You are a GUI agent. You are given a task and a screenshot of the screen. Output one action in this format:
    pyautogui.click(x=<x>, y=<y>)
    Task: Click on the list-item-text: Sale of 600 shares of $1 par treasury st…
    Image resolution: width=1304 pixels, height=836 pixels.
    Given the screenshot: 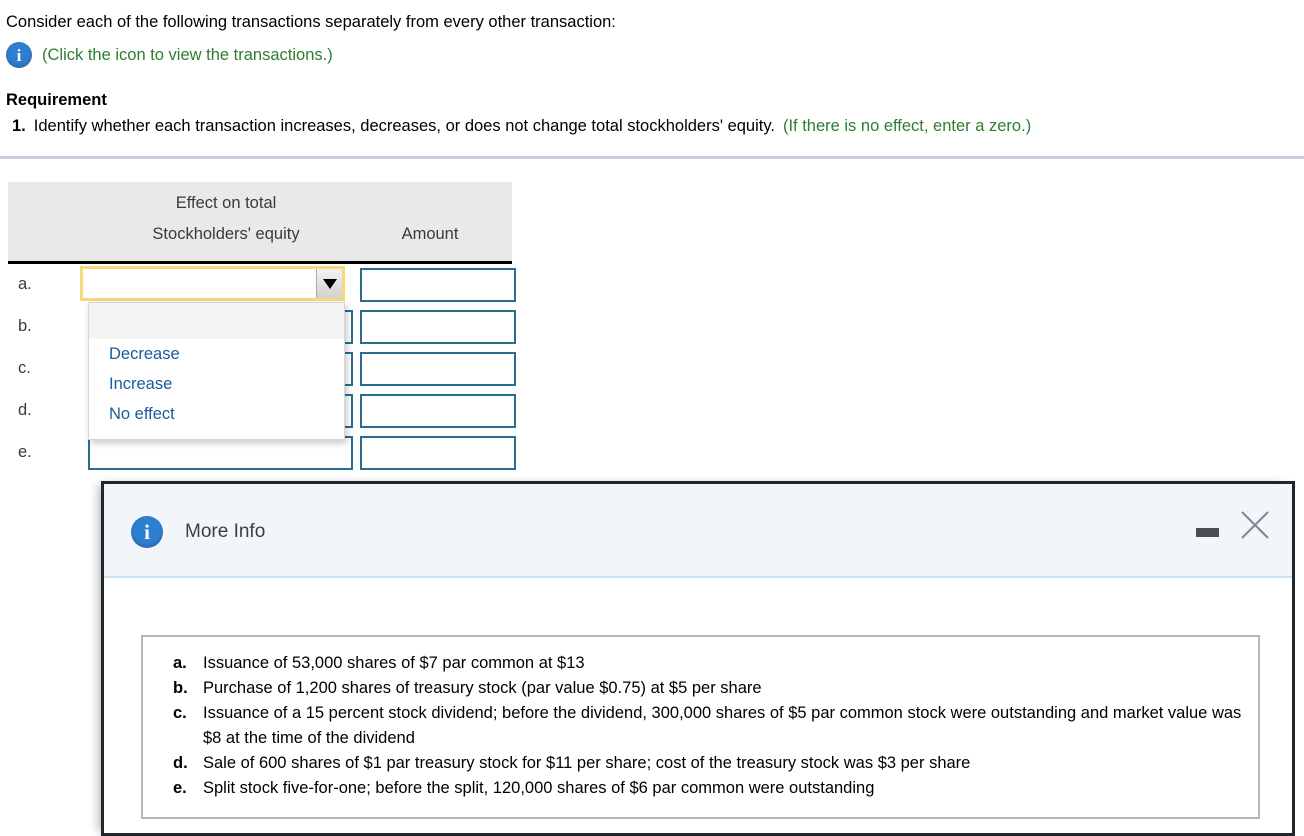 What is the action you would take?
    pyautogui.click(x=587, y=763)
    